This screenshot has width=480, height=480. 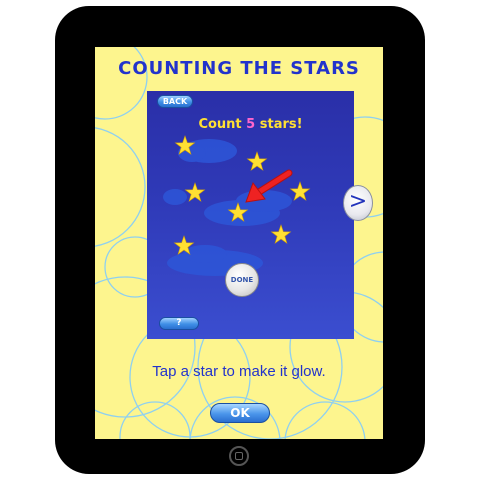 I want to click on ok-button: OK, so click(x=240, y=413).